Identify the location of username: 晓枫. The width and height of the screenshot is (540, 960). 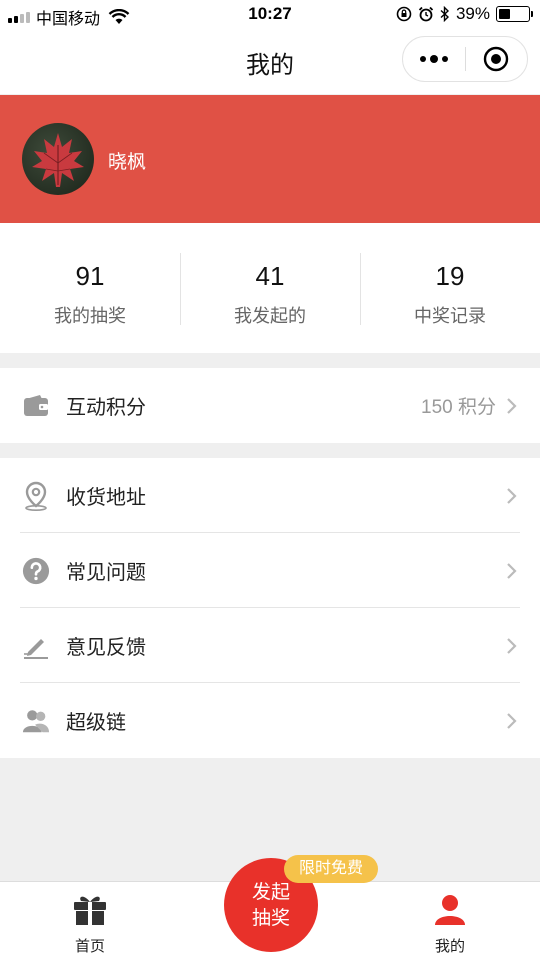
(127, 162).